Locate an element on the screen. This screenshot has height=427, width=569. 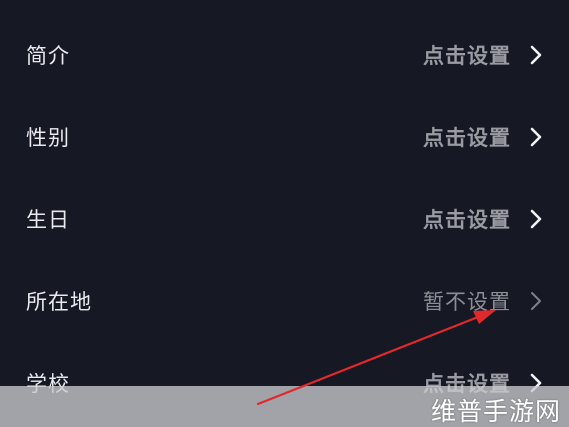
settings-row-location: 所在地 暂不设置 is located at coordinates (284, 301).